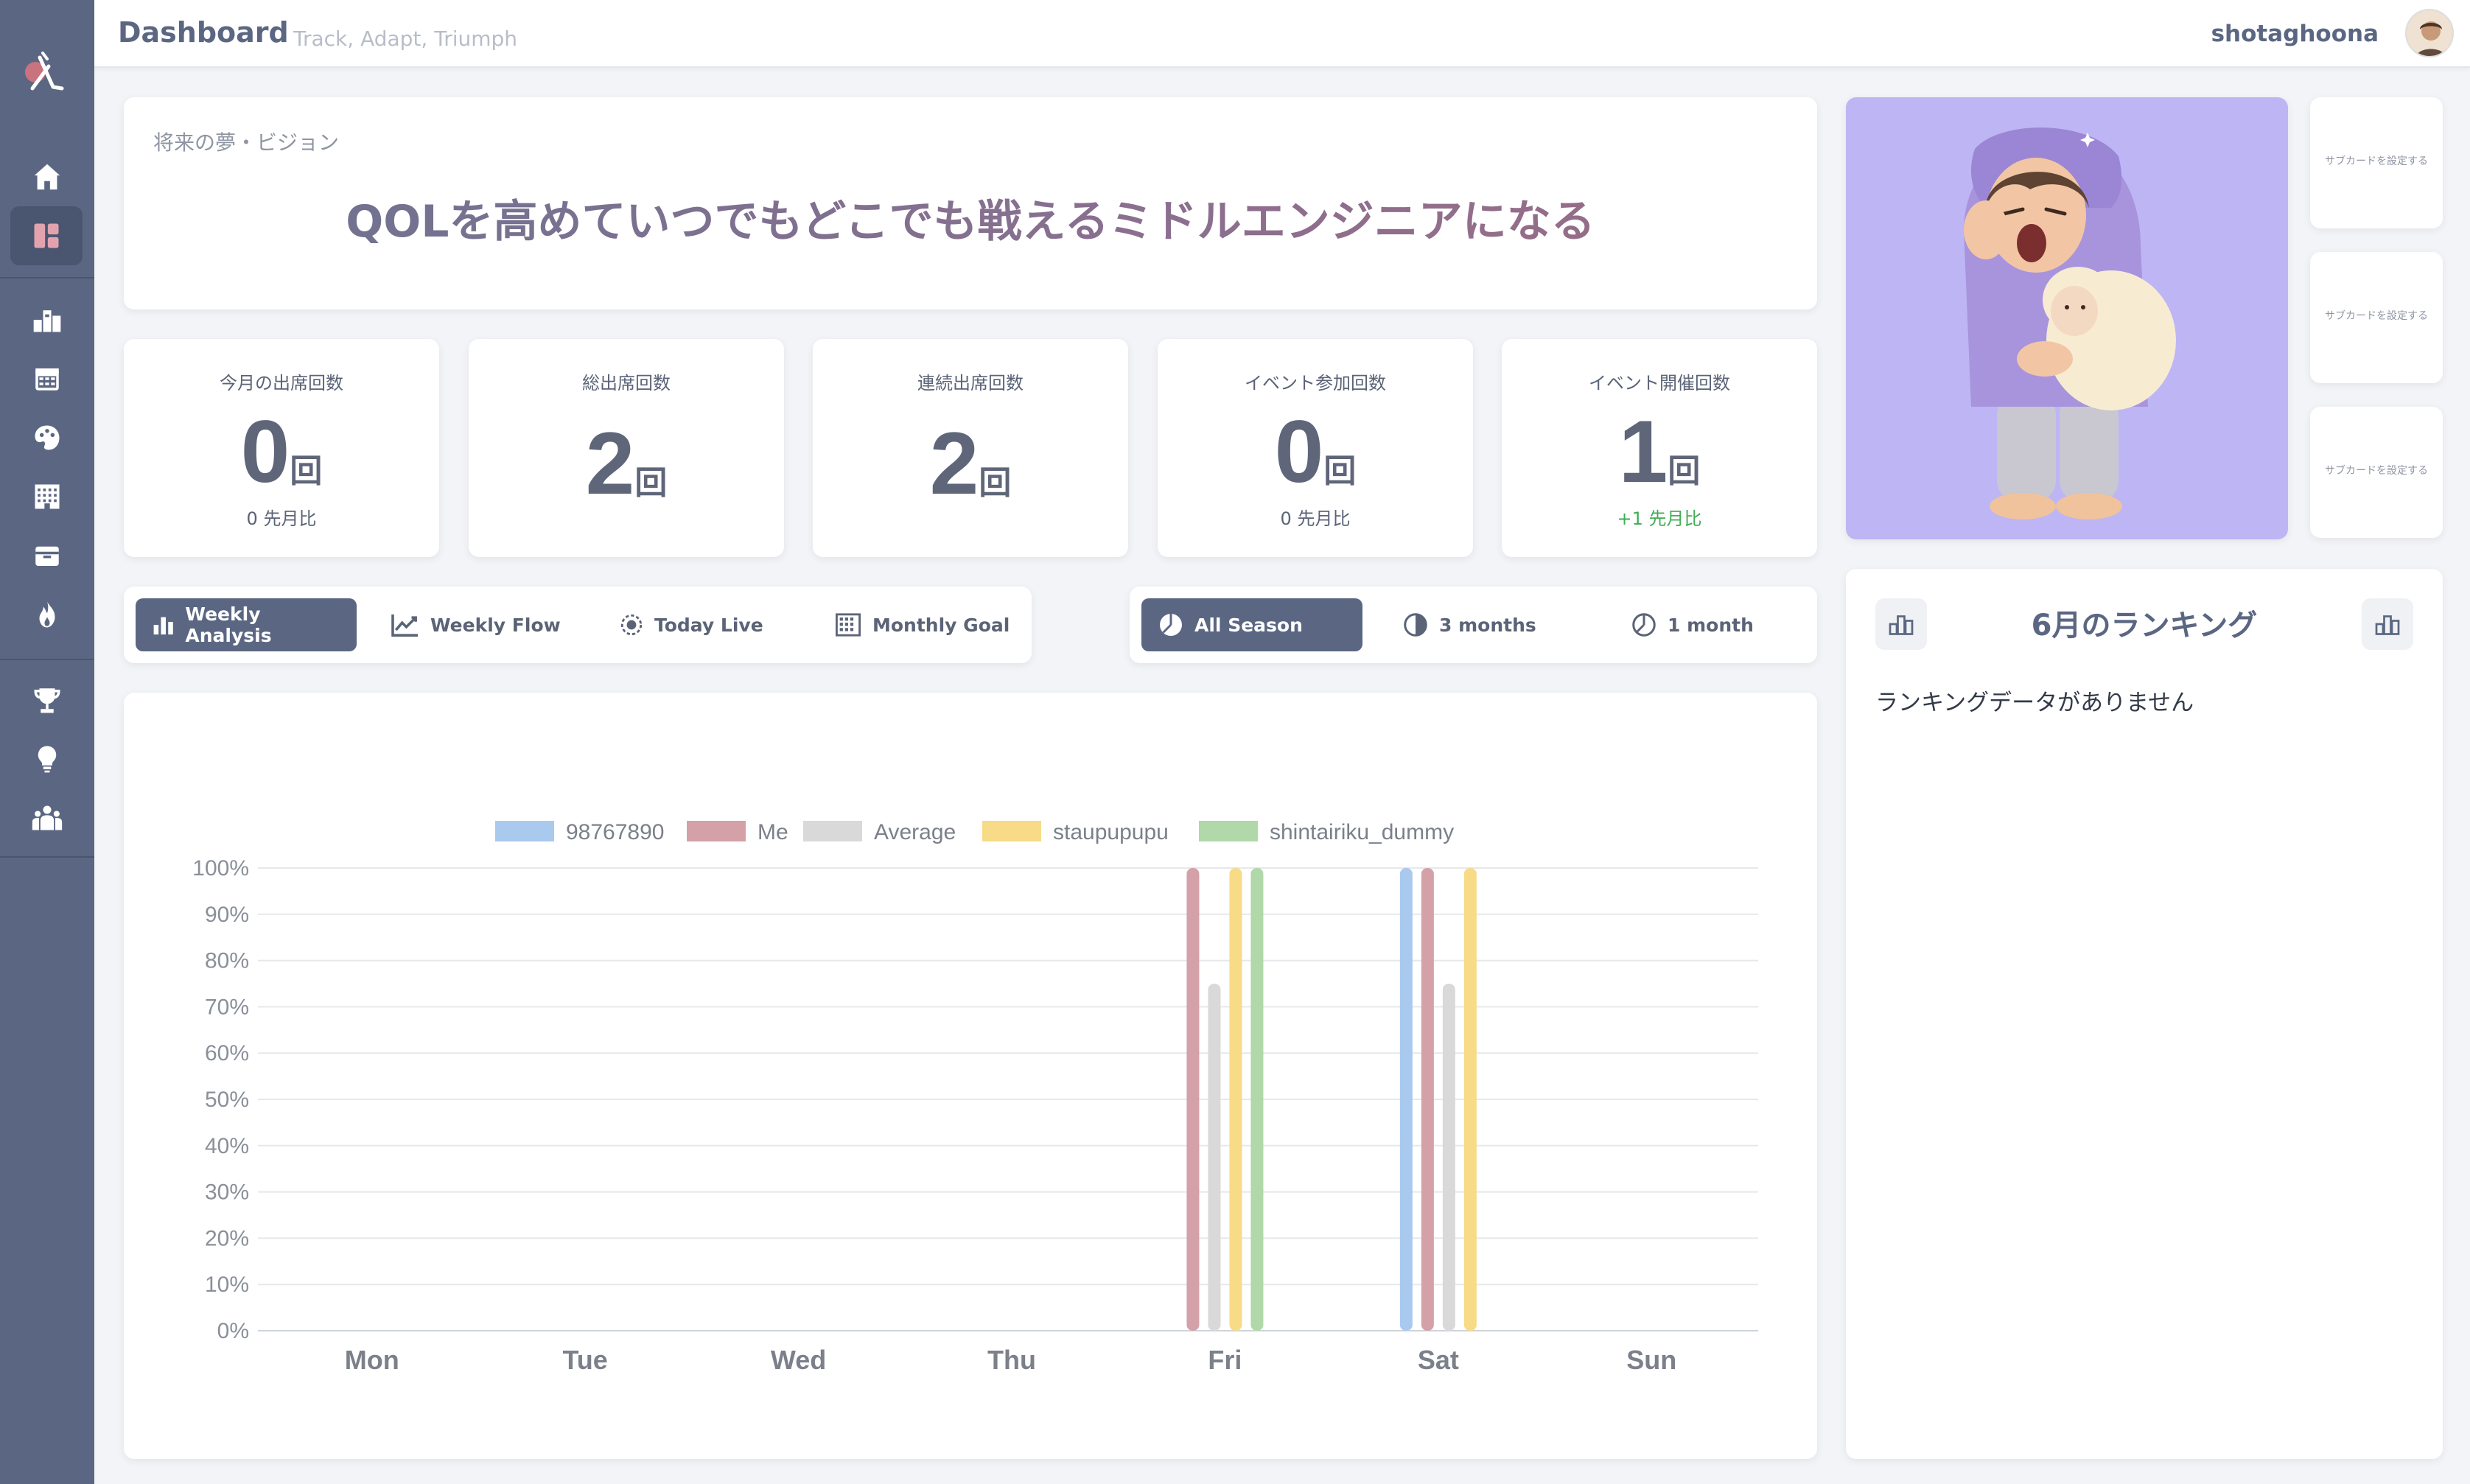 The height and width of the screenshot is (1484, 2470). Describe the element at coordinates (47, 496) in the screenshot. I see `building-icon` at that location.